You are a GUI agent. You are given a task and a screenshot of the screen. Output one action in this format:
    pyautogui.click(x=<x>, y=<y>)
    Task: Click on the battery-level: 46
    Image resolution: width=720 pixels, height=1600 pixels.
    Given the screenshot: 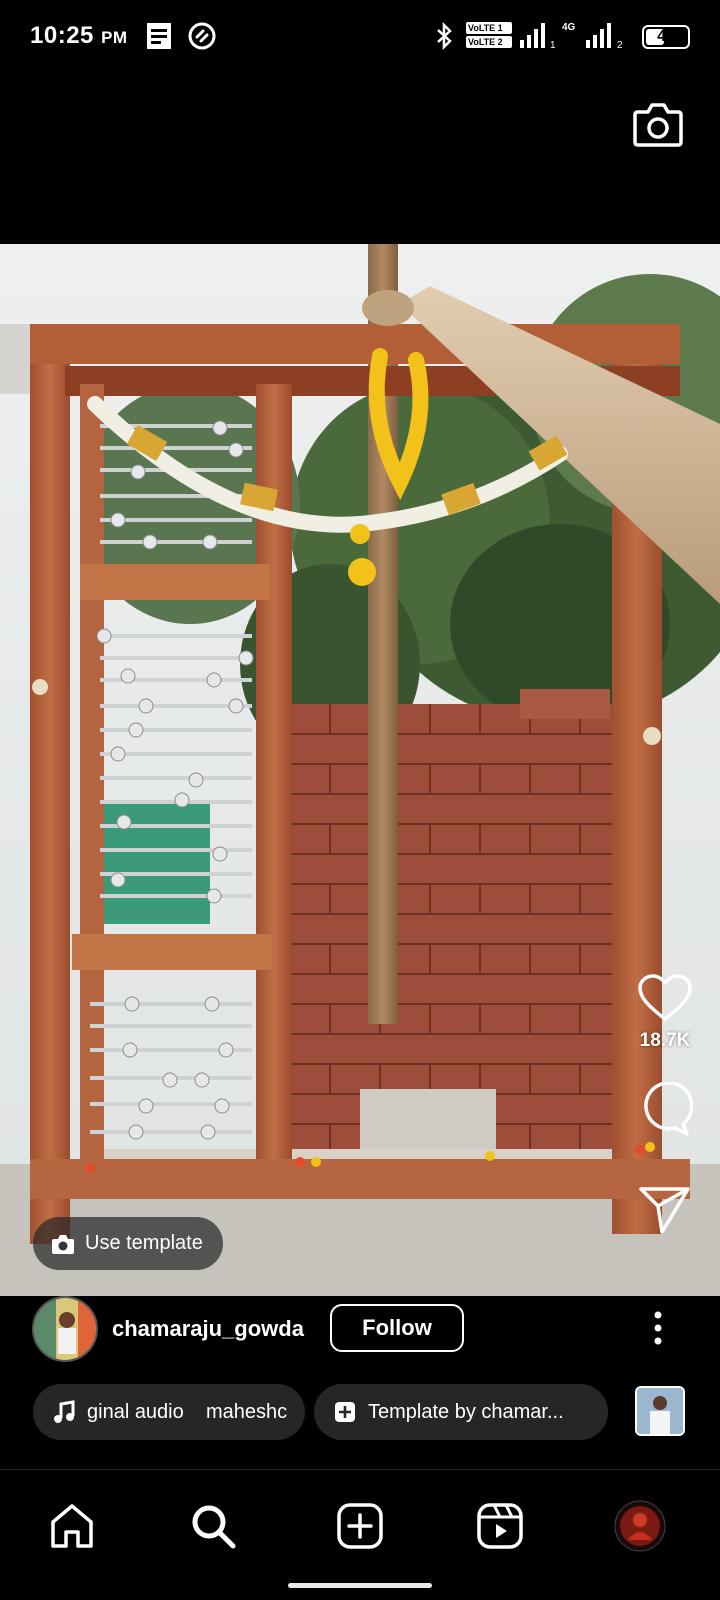 What is the action you would take?
    pyautogui.click(x=666, y=36)
    